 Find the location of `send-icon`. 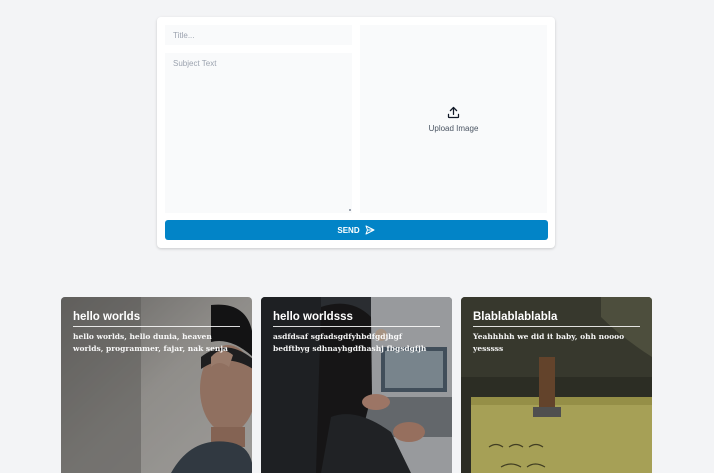

send-icon is located at coordinates (370, 230).